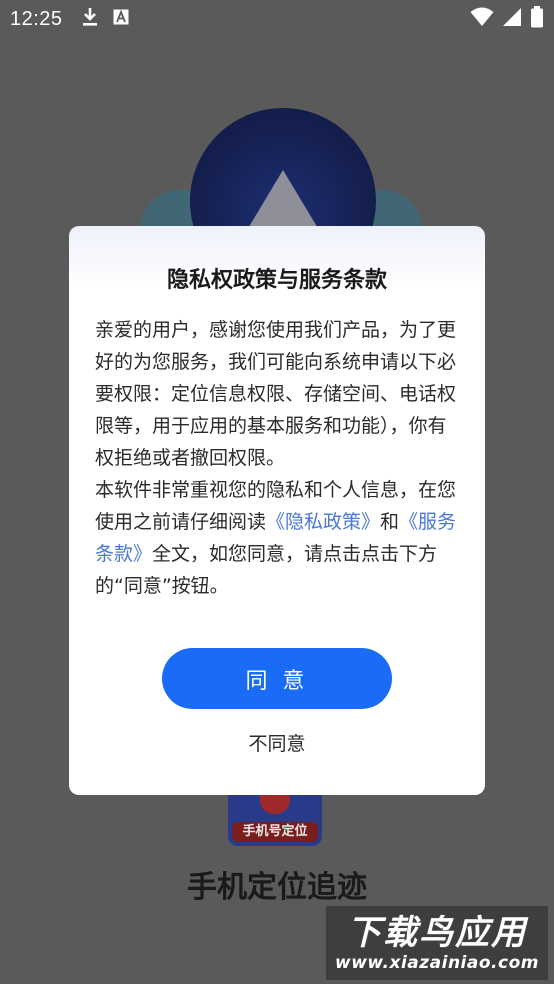  What do you see at coordinates (121, 19) in the screenshot?
I see `a-notification-icon` at bounding box center [121, 19].